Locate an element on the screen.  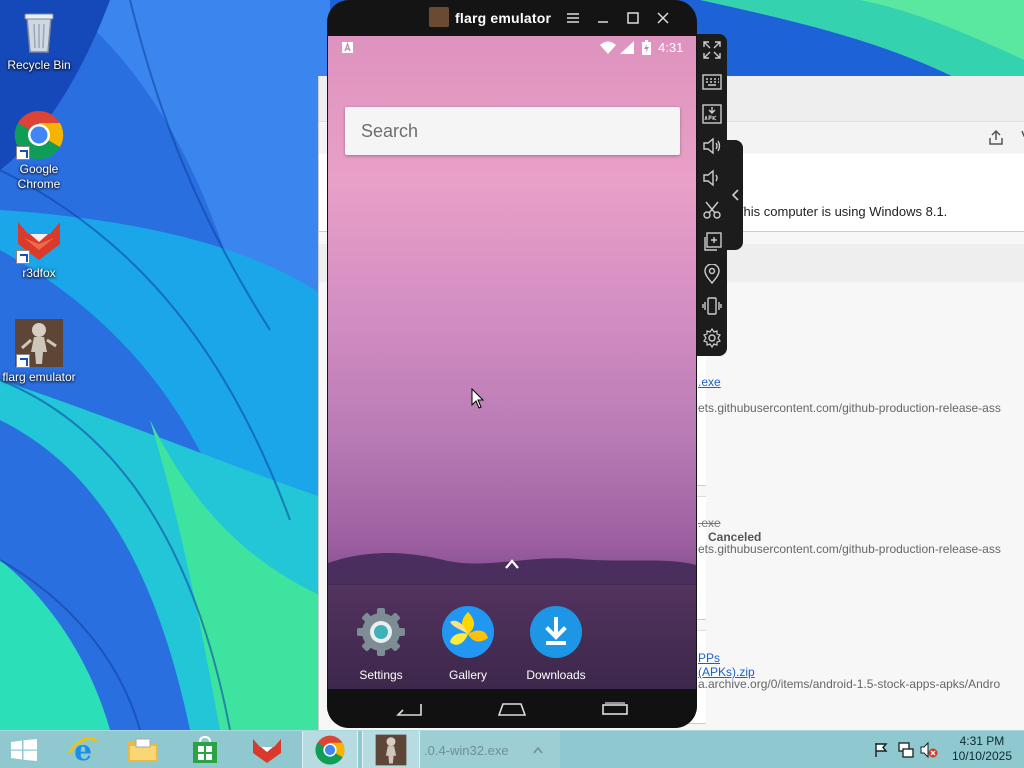
close-icon is located at coordinates (663, 18).